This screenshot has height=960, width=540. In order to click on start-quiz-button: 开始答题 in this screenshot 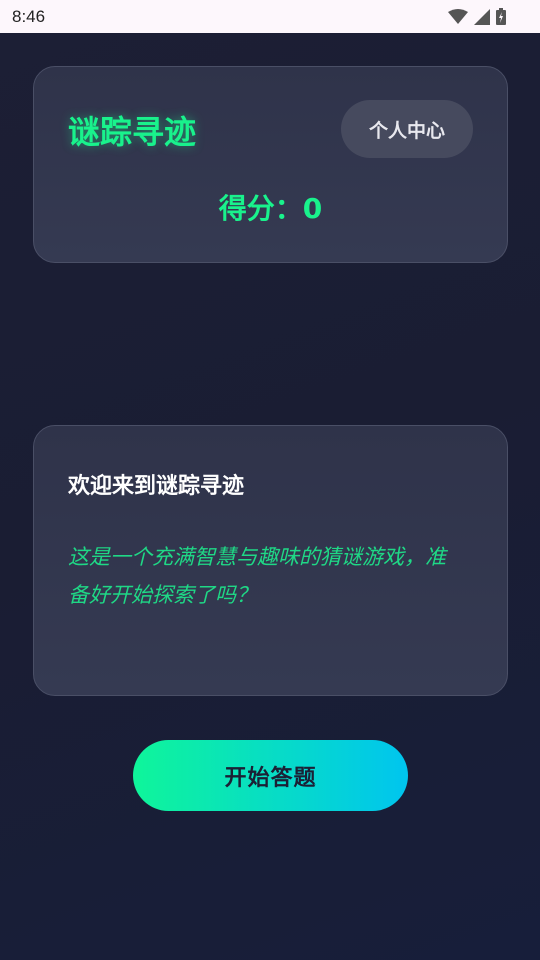, I will do `click(270, 775)`.